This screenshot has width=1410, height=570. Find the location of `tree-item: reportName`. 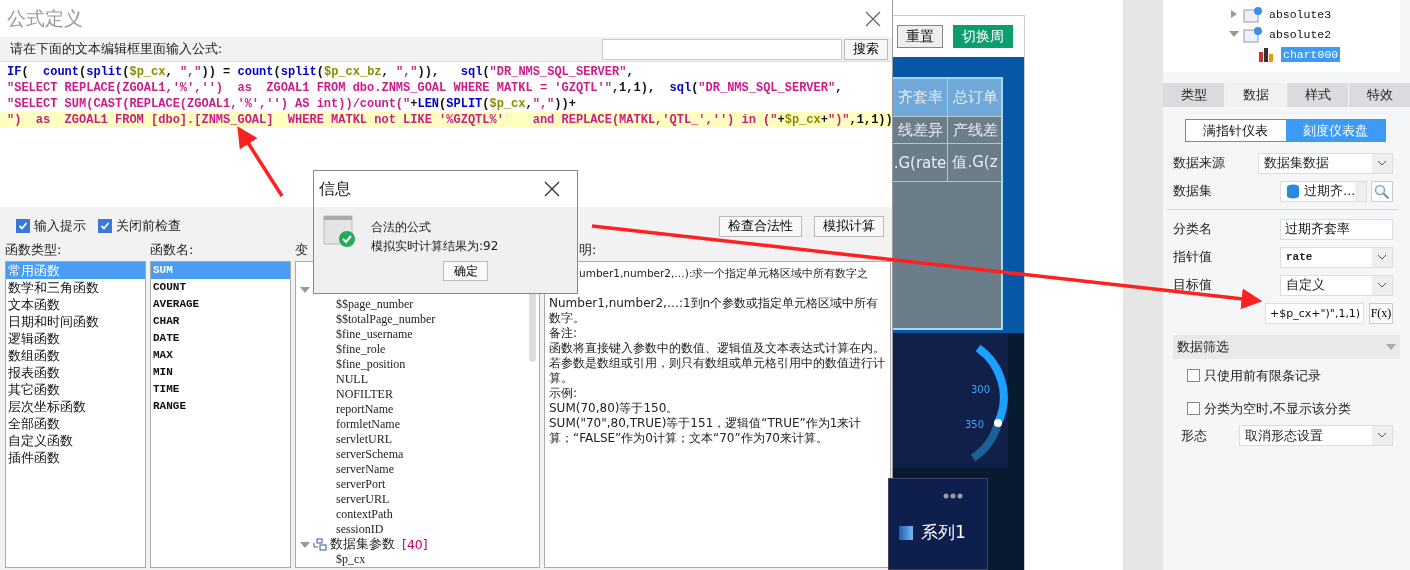

tree-item: reportName is located at coordinates (345, 409).